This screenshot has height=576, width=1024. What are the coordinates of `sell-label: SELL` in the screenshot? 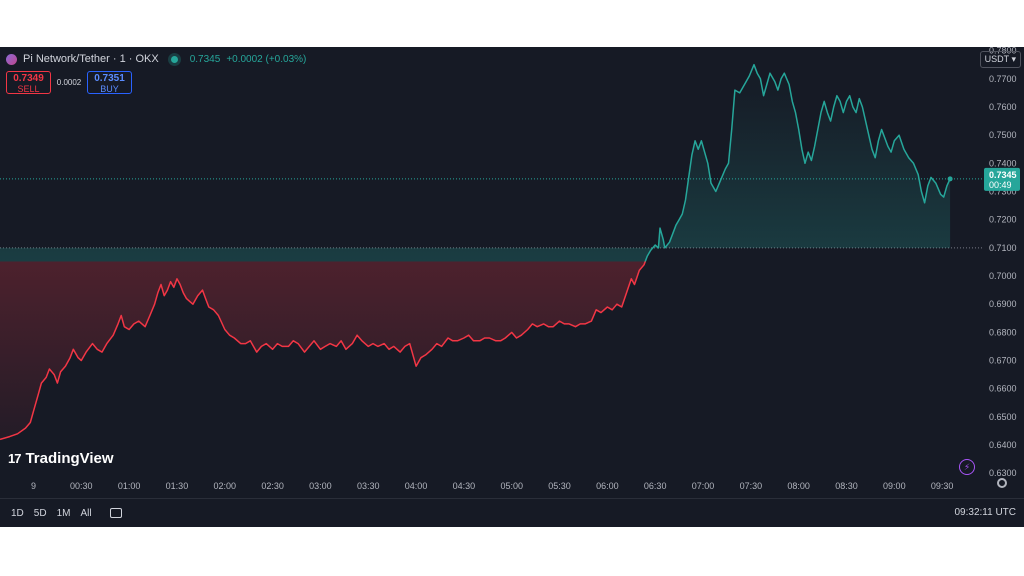 It's located at (28, 89).